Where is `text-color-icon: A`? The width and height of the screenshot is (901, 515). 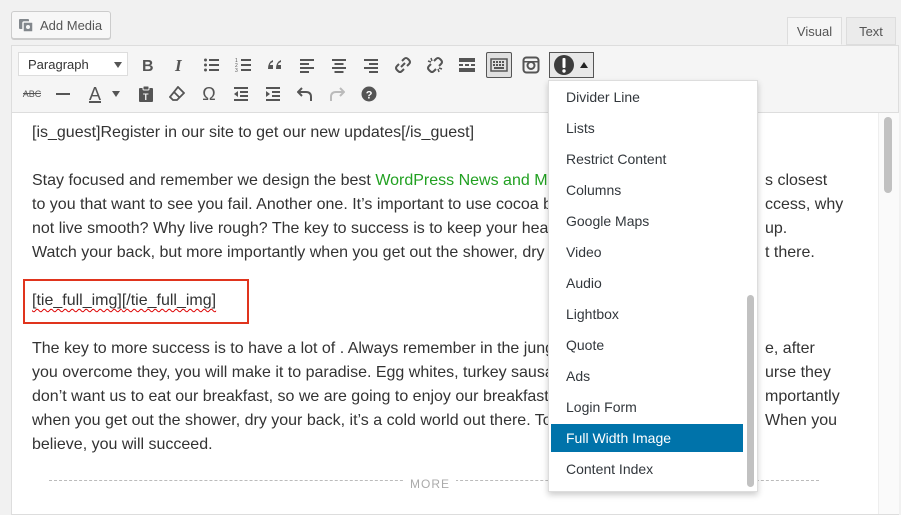
text-color-icon: A is located at coordinates (95, 94).